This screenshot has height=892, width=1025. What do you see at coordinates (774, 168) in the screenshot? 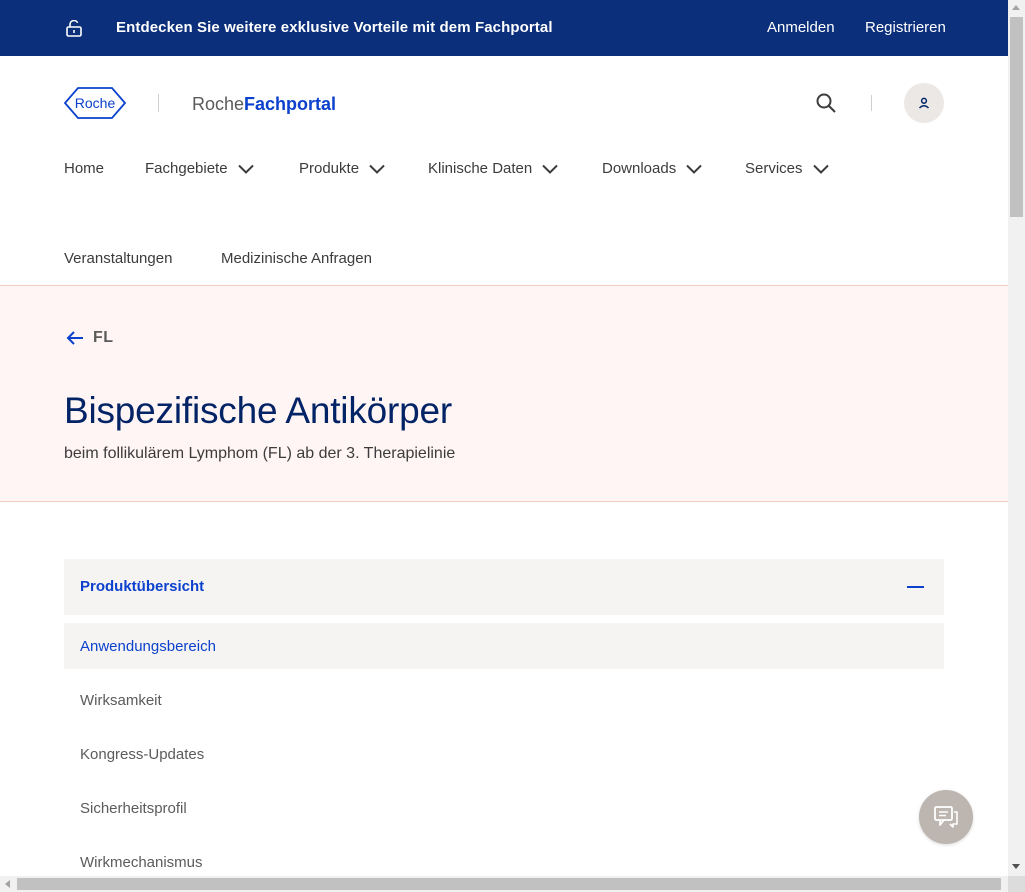
I see `nav-item-label: Services` at bounding box center [774, 168].